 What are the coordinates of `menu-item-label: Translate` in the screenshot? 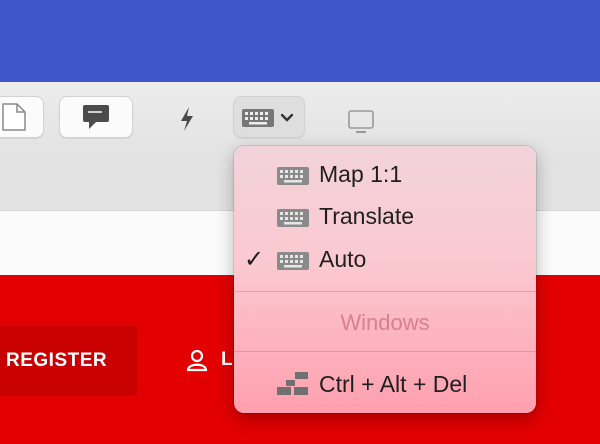 It's located at (367, 216).